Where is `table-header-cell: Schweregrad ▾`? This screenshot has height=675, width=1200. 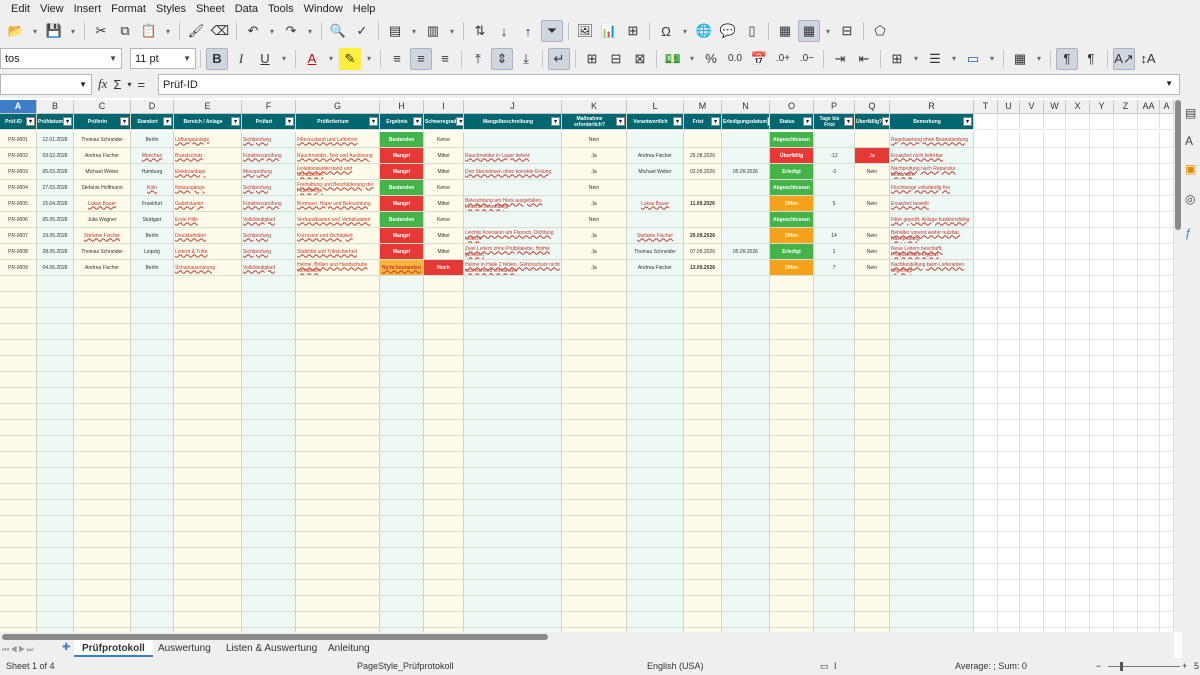
table-header-cell: Schweregrad ▾ is located at coordinates (444, 122).